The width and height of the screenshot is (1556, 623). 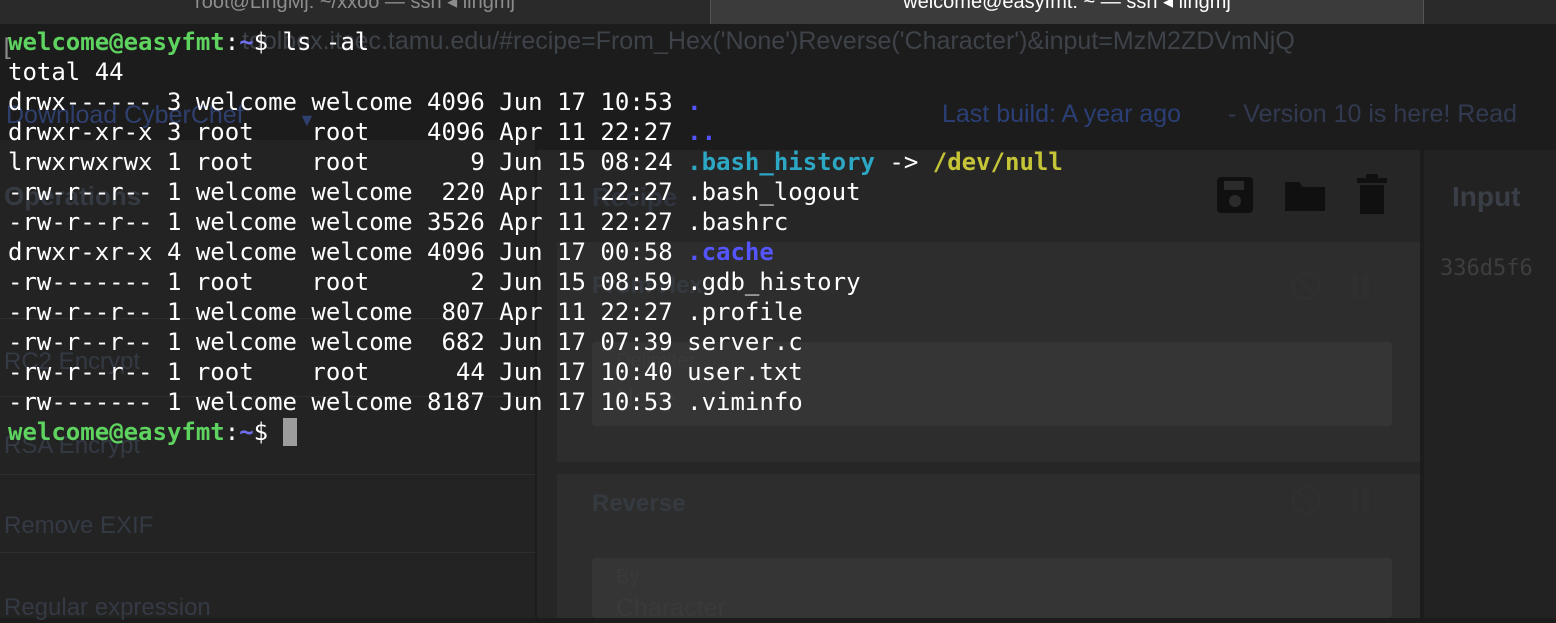 What do you see at coordinates (348, 132) in the screenshot?
I see `file-meta: drwxr-xr-x 3 root root 4096 Apr 11 22:27` at bounding box center [348, 132].